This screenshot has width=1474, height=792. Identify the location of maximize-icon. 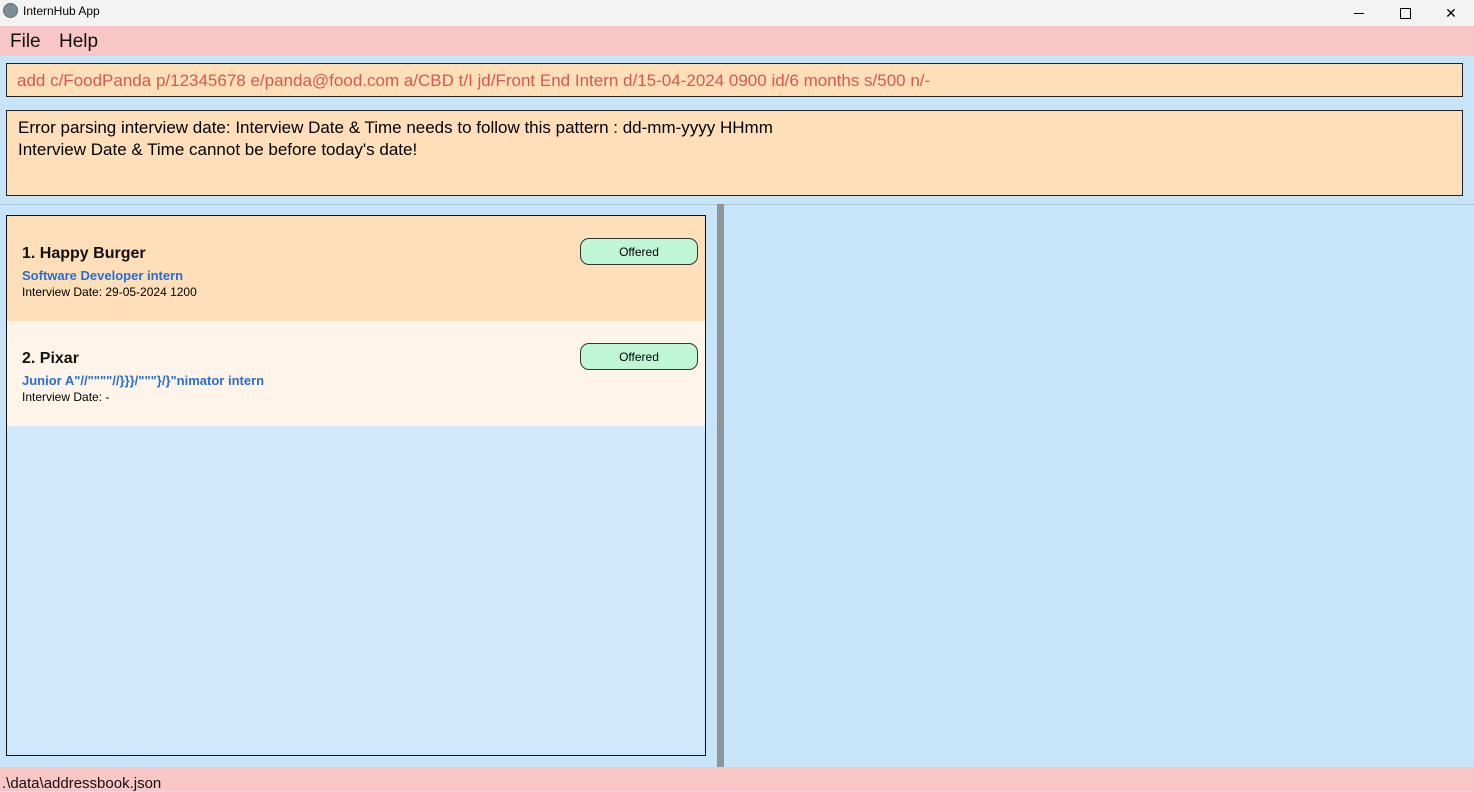
(1405, 13).